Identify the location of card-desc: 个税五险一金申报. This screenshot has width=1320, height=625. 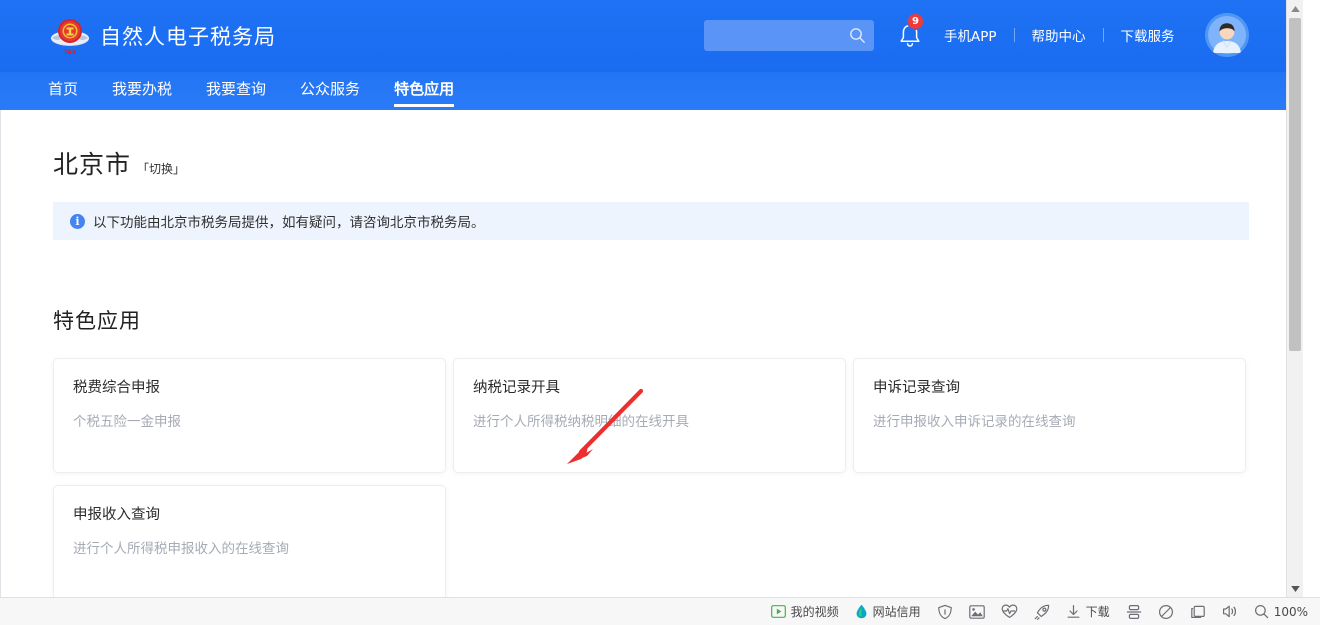
(127, 422).